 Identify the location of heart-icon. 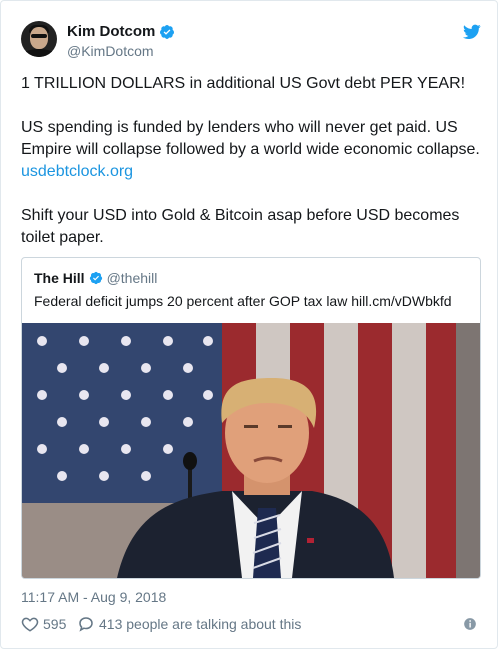
(30, 624).